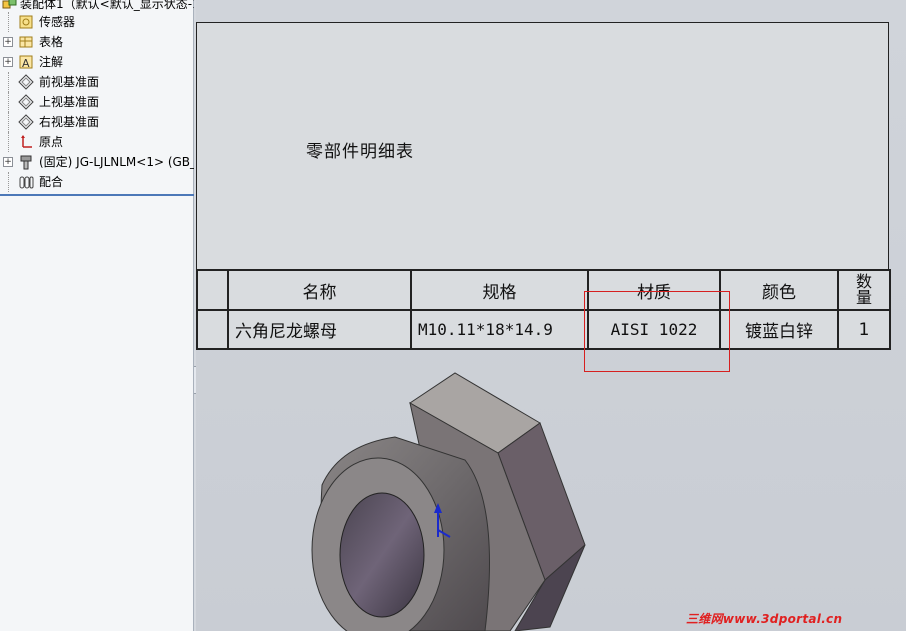 Image resolution: width=906 pixels, height=631 pixels. Describe the element at coordinates (360, 152) in the screenshot. I see `table-title: 零部件明细表` at that location.